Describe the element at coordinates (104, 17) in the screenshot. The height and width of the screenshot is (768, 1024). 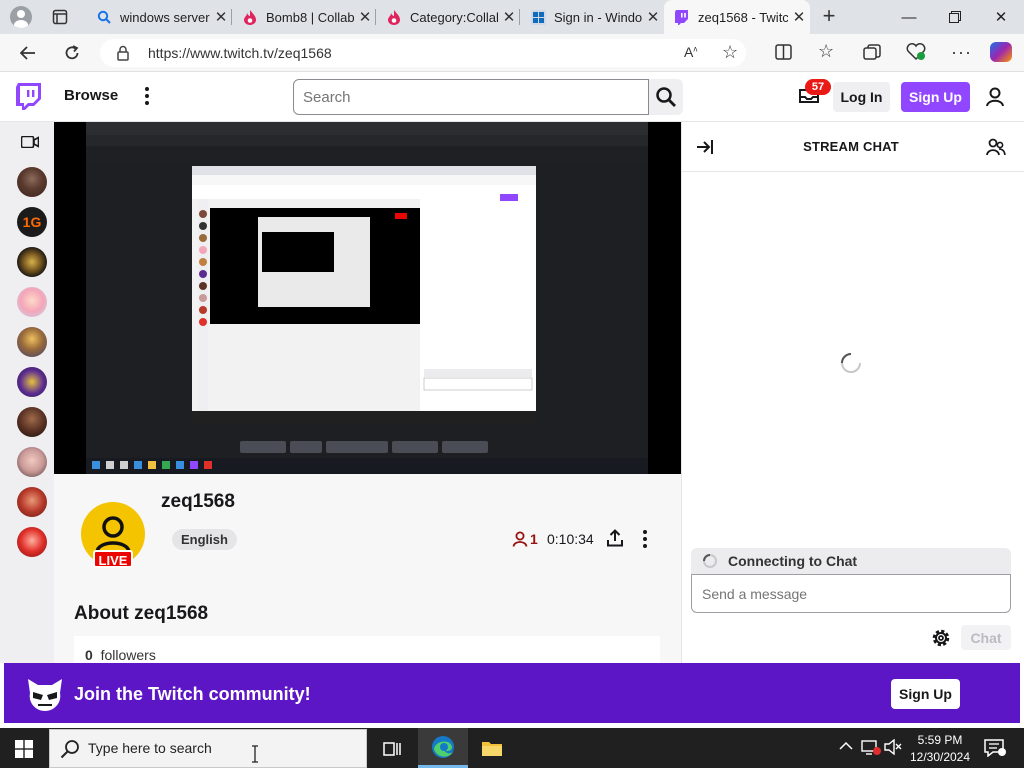
I see `search-icon` at that location.